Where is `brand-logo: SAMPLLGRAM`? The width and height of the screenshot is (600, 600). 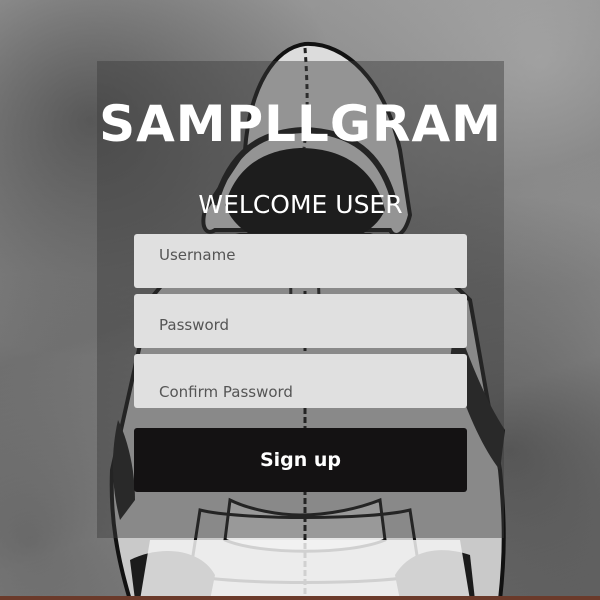 brand-logo: SAMPLLGRAM is located at coordinates (300, 124).